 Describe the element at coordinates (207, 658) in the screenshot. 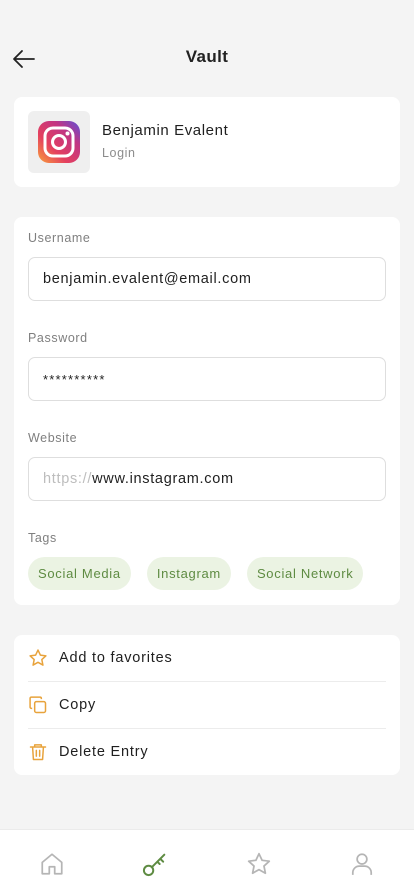

I see `add-to-favorites-button: Add to favorites` at that location.